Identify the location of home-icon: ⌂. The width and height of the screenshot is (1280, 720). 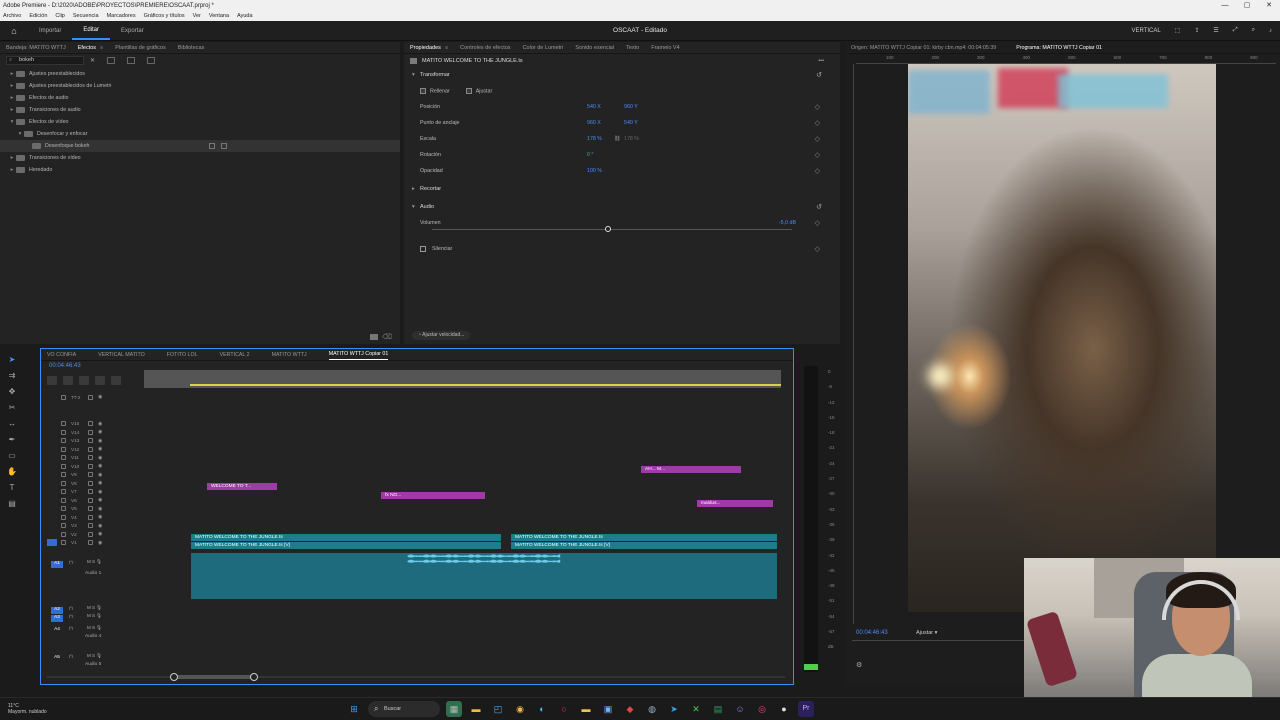
(14, 31).